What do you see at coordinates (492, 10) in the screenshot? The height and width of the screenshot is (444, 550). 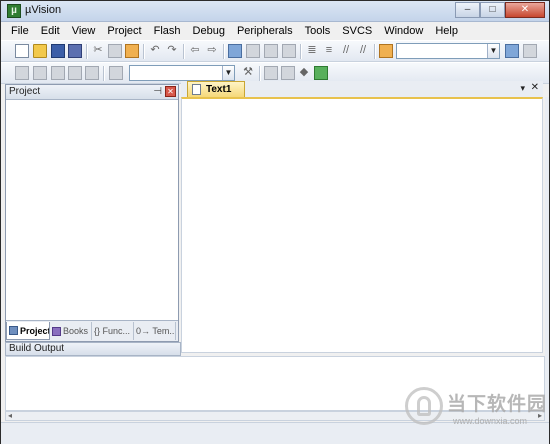 I see `maximize-button: □` at bounding box center [492, 10].